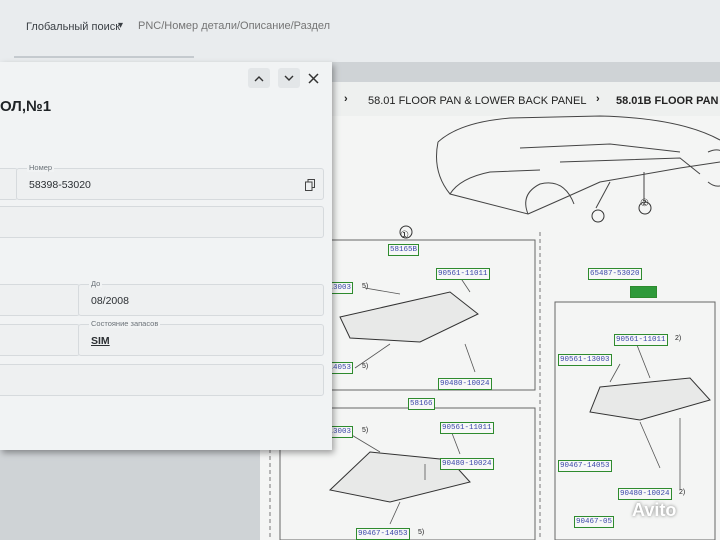 The height and width of the screenshot is (540, 720). Describe the element at coordinates (585, 360) in the screenshot. I see `part-number-tag: 90561-13003` at that location.